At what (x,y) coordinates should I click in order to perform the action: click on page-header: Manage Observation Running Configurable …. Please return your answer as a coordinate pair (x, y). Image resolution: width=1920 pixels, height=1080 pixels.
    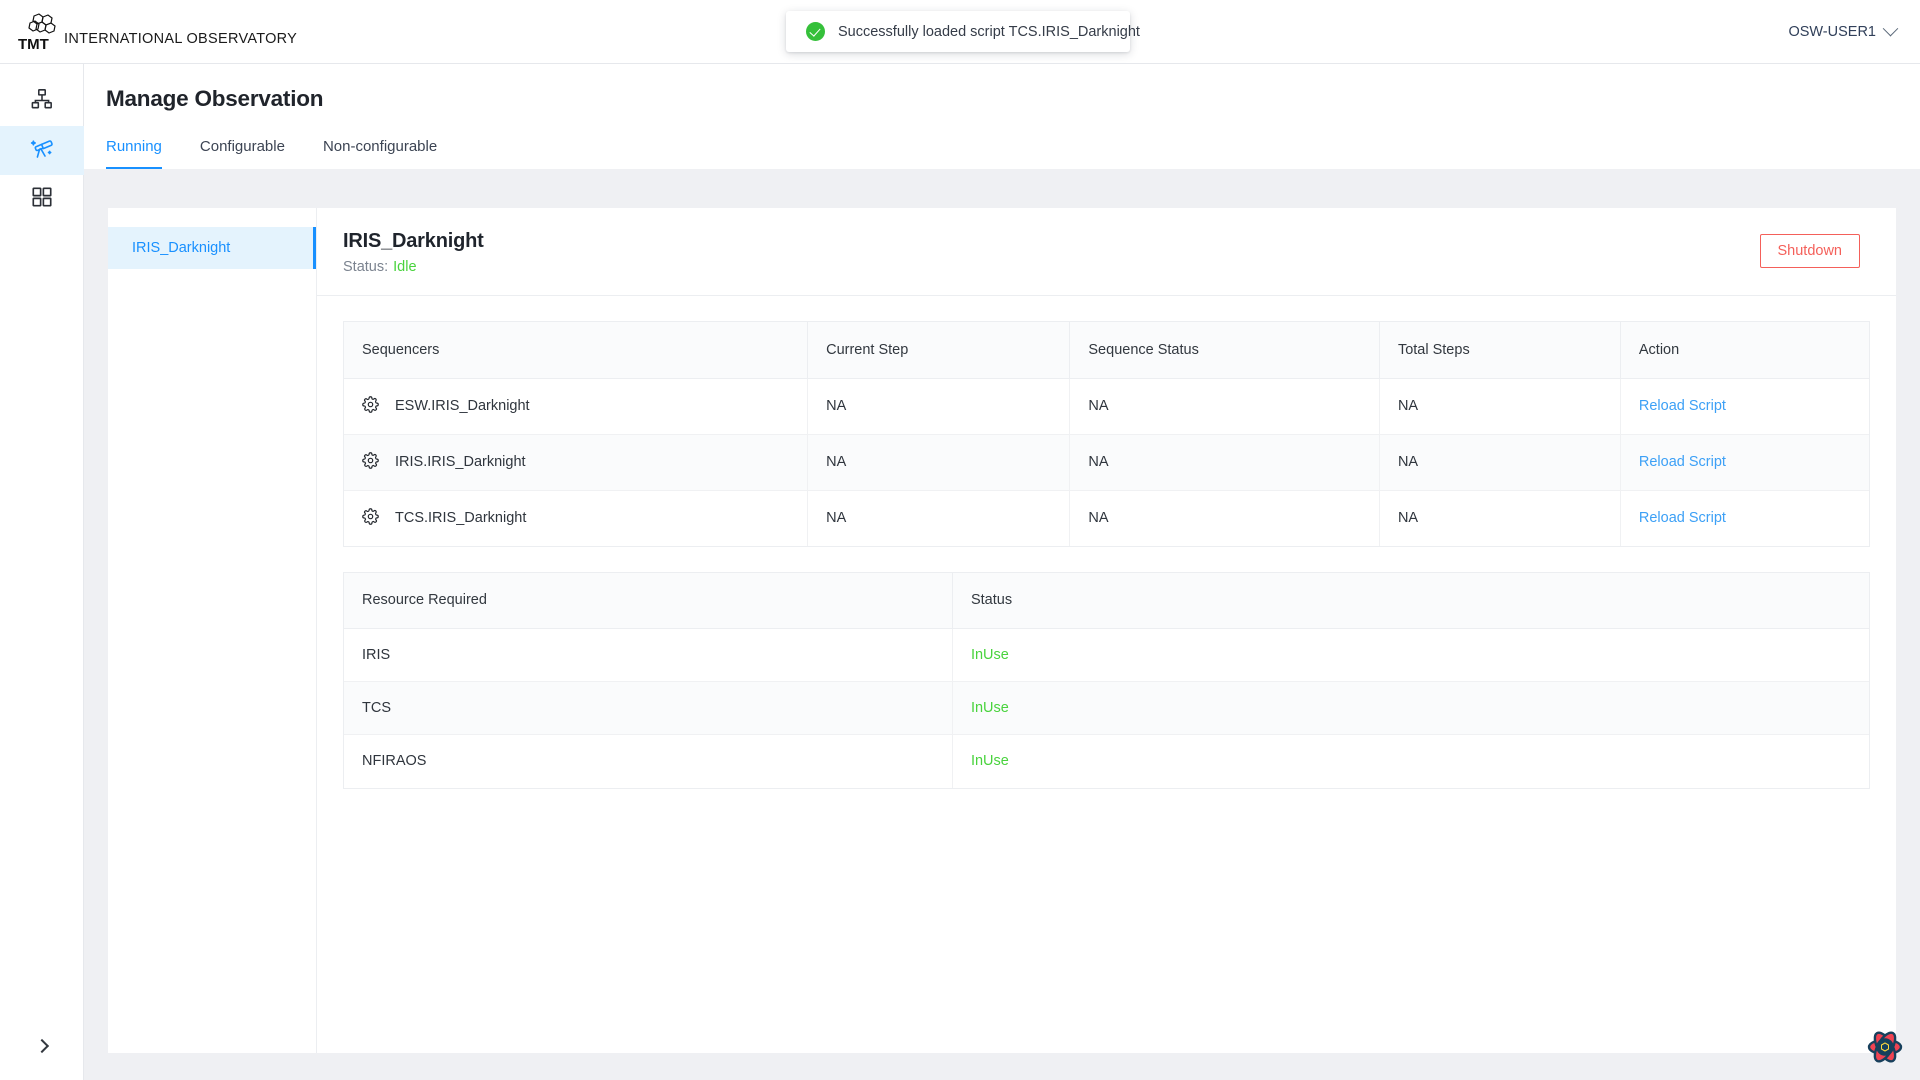
    Looking at the image, I should click on (1002, 116).